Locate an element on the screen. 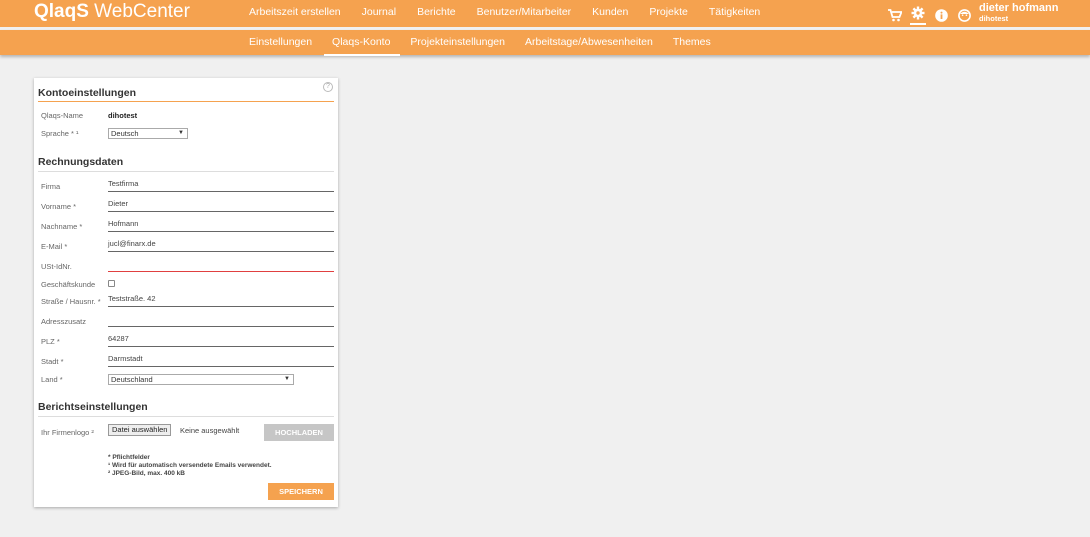  tab-themes: Themes is located at coordinates (692, 42).